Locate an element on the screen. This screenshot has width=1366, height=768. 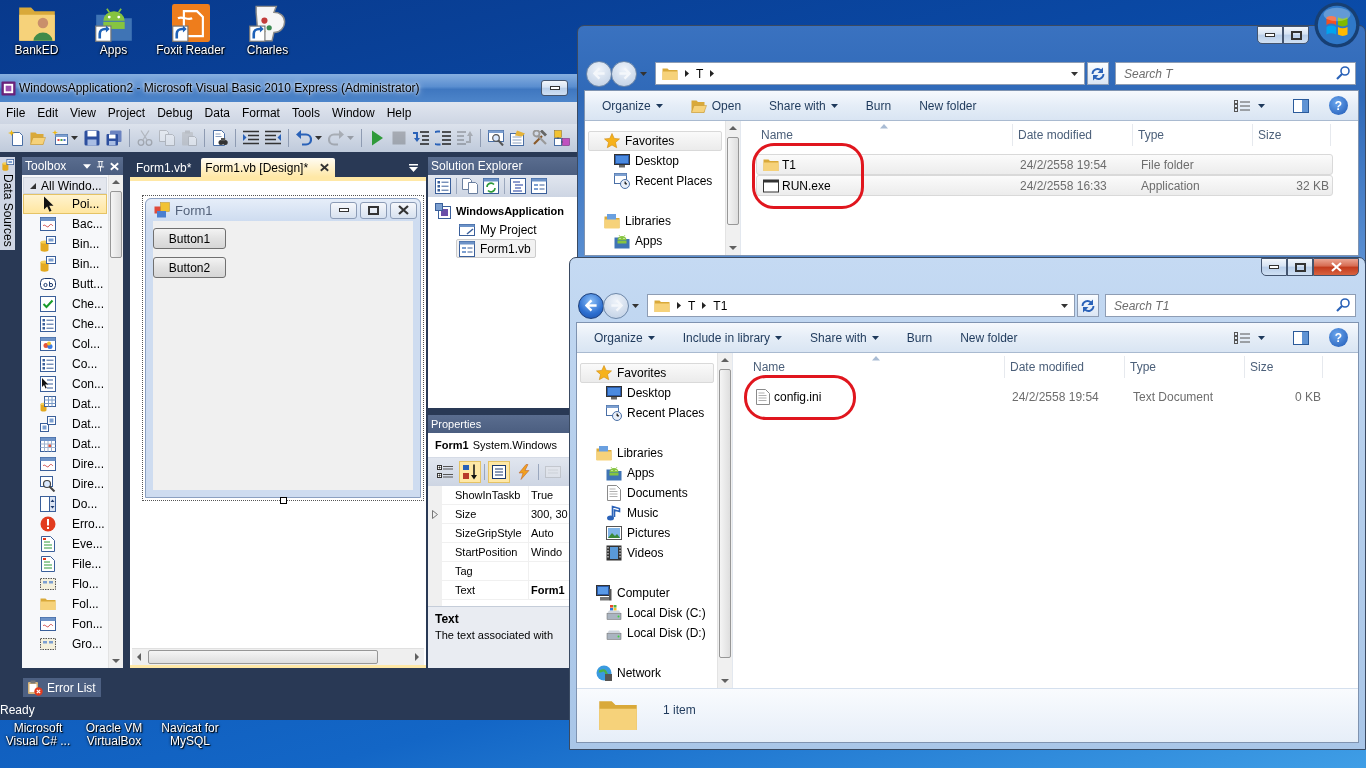
nav-item: Music is located at coordinates (647, 513).